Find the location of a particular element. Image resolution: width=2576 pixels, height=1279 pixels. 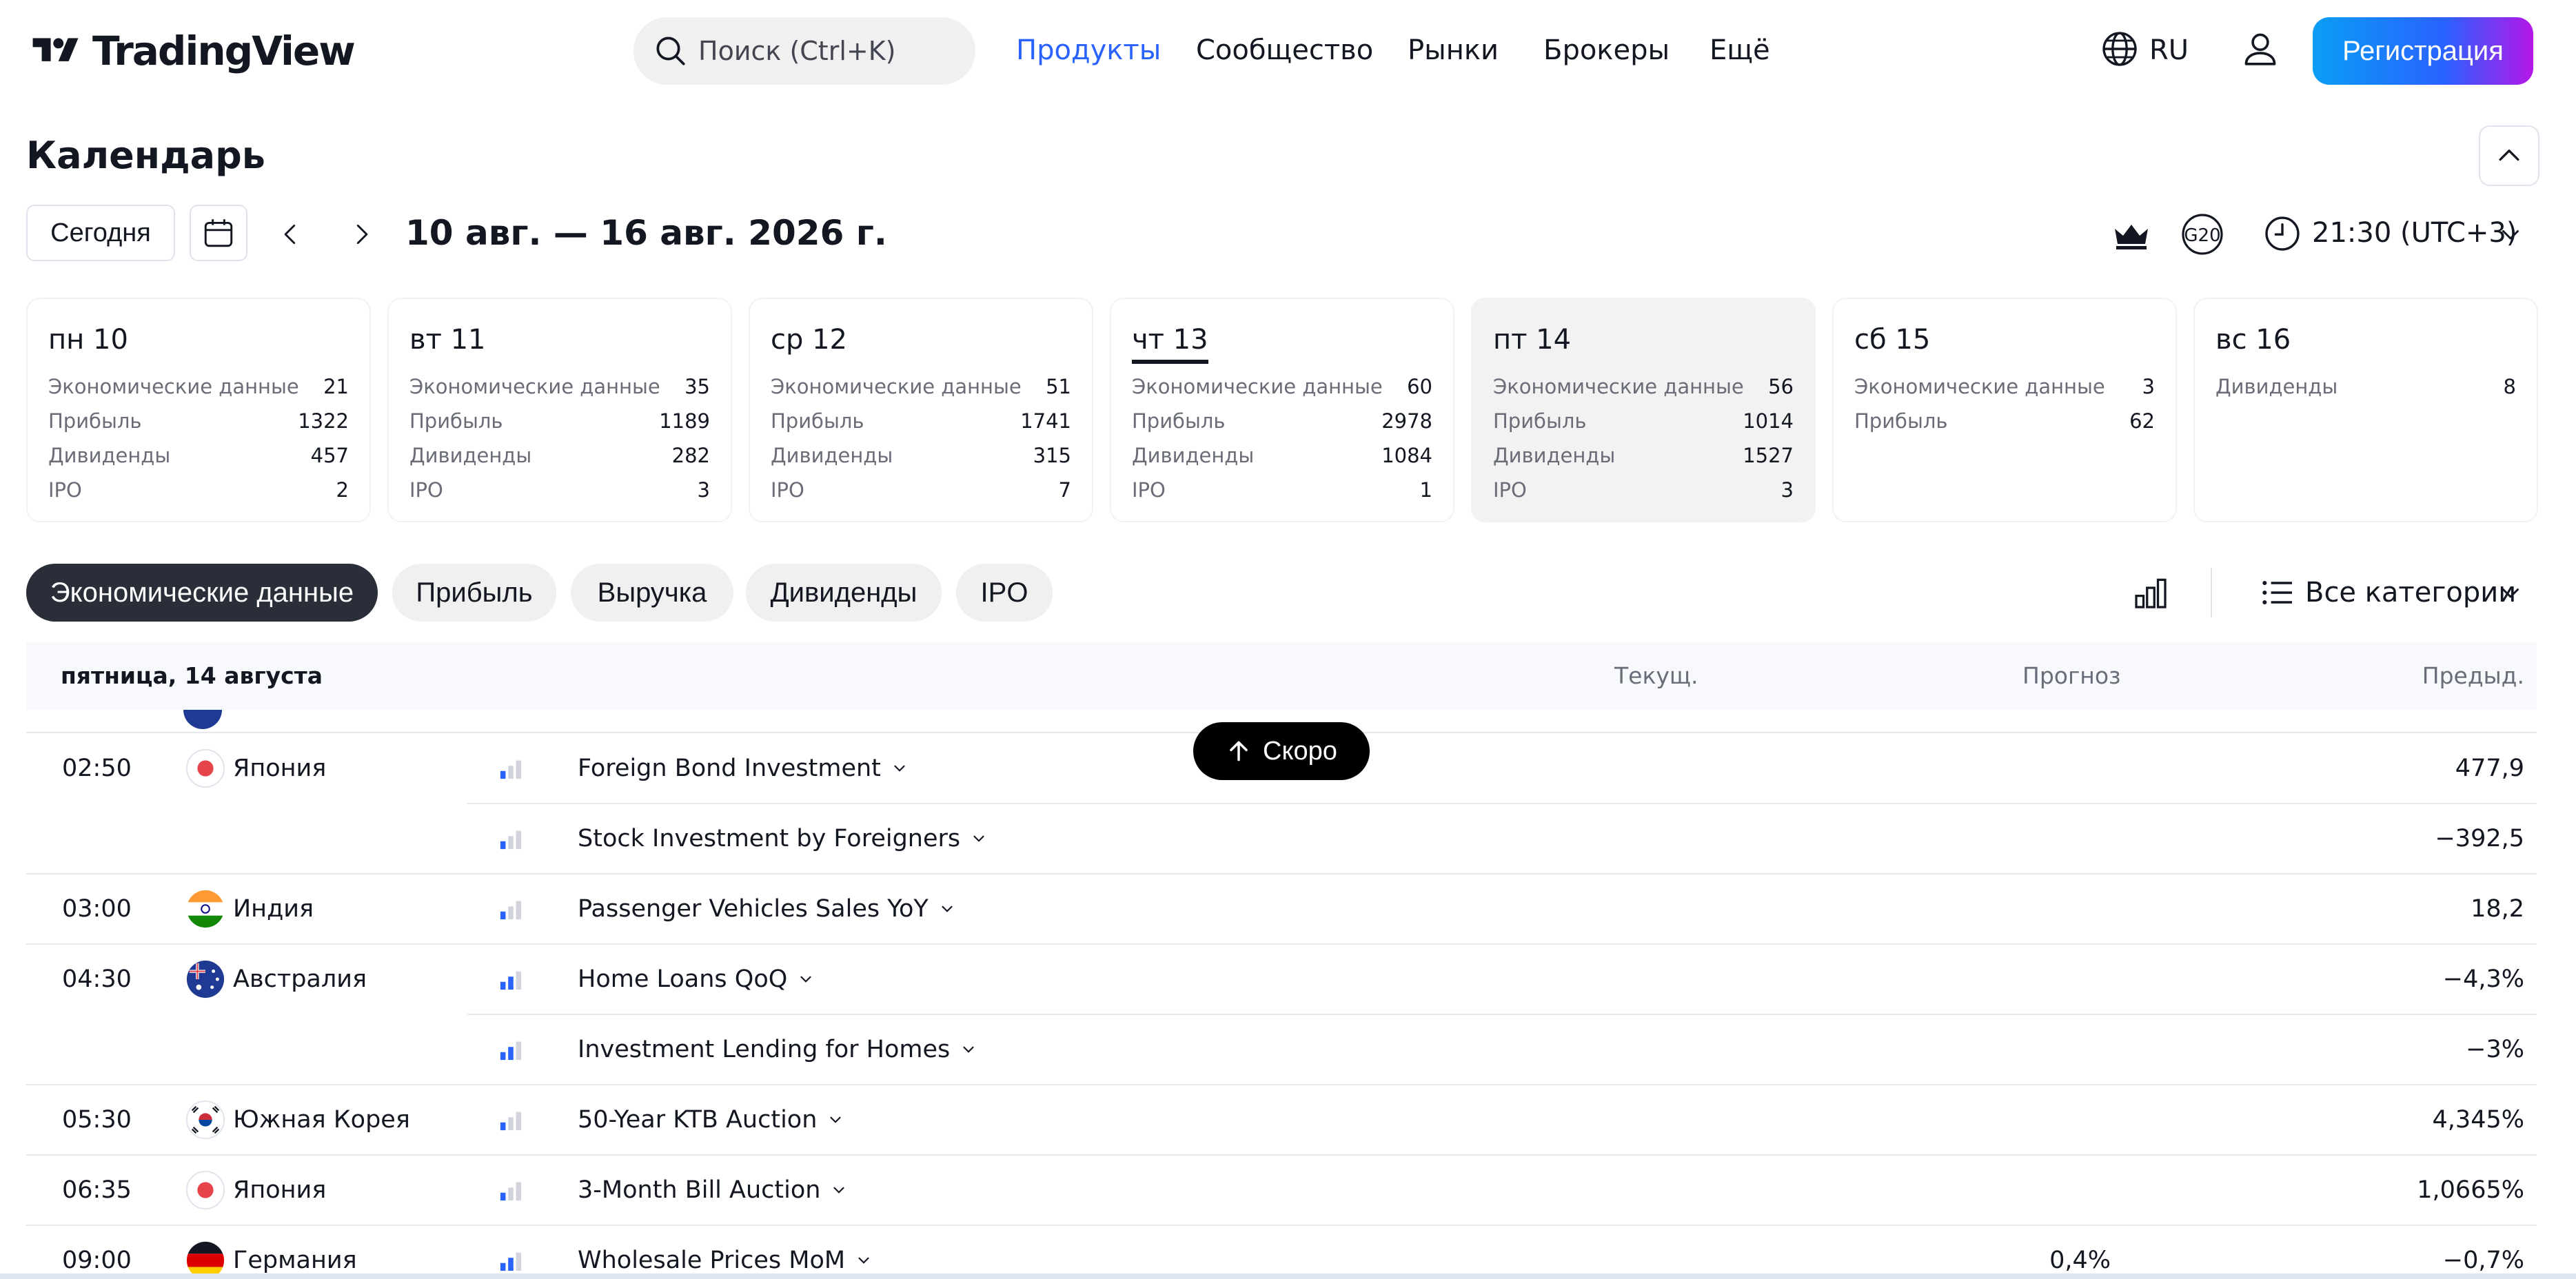

day-card-sat: сб 15 Экономические данные 3 Прибыль 62 is located at coordinates (2004, 410).